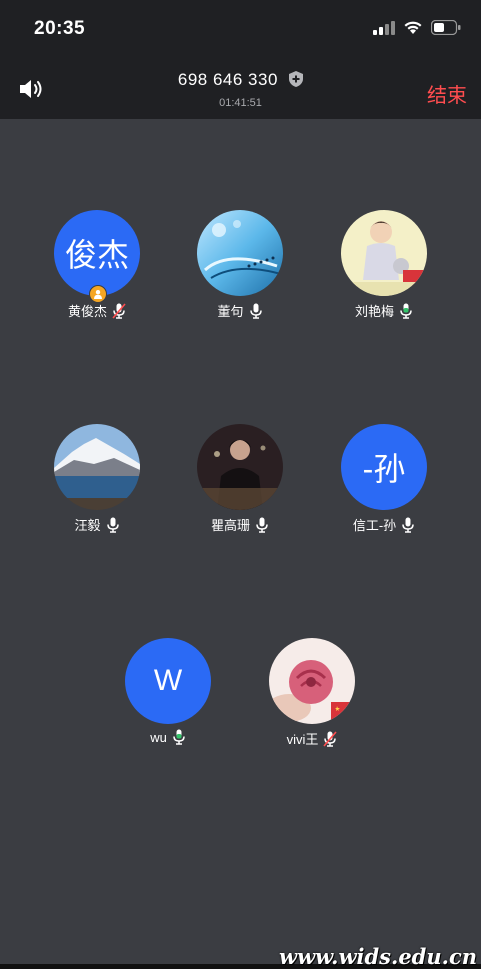 The height and width of the screenshot is (969, 481). I want to click on participant-tile: W wu, so click(168, 691).